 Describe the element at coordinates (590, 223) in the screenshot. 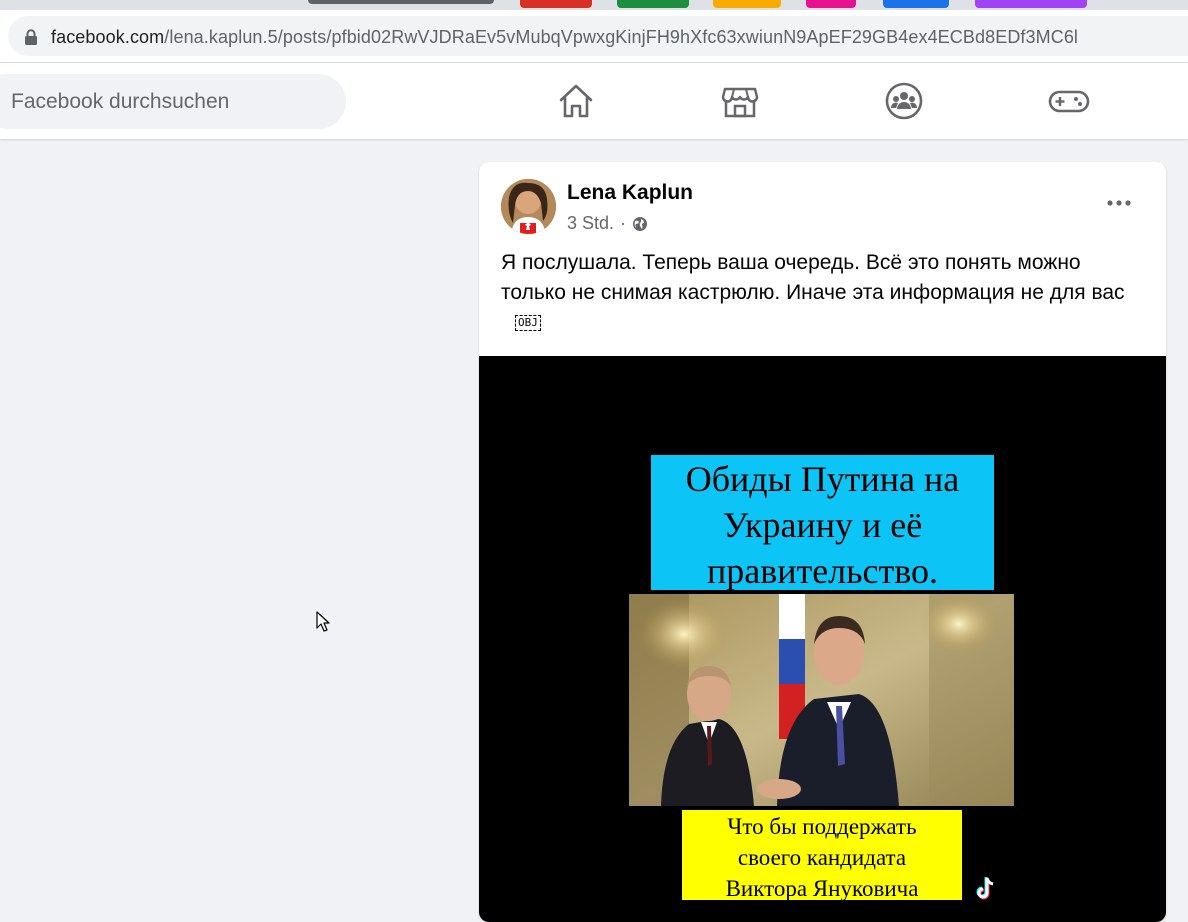

I see `post-timestamp: 3 Std.` at that location.